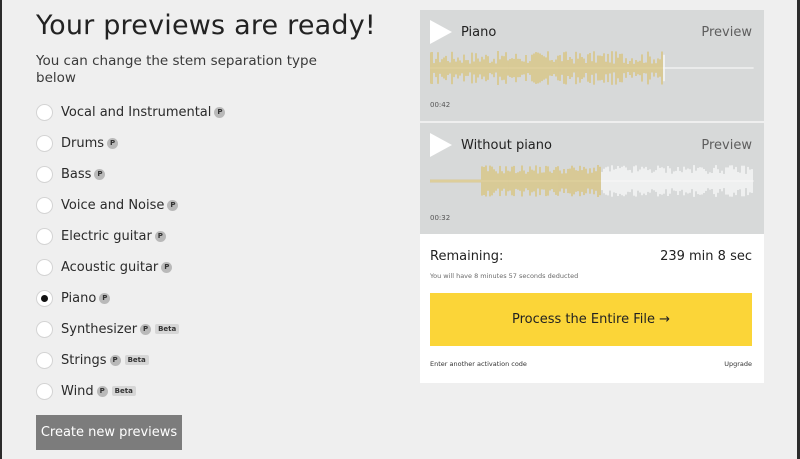  What do you see at coordinates (84, 360) in the screenshot?
I see `option-label: Strings` at bounding box center [84, 360].